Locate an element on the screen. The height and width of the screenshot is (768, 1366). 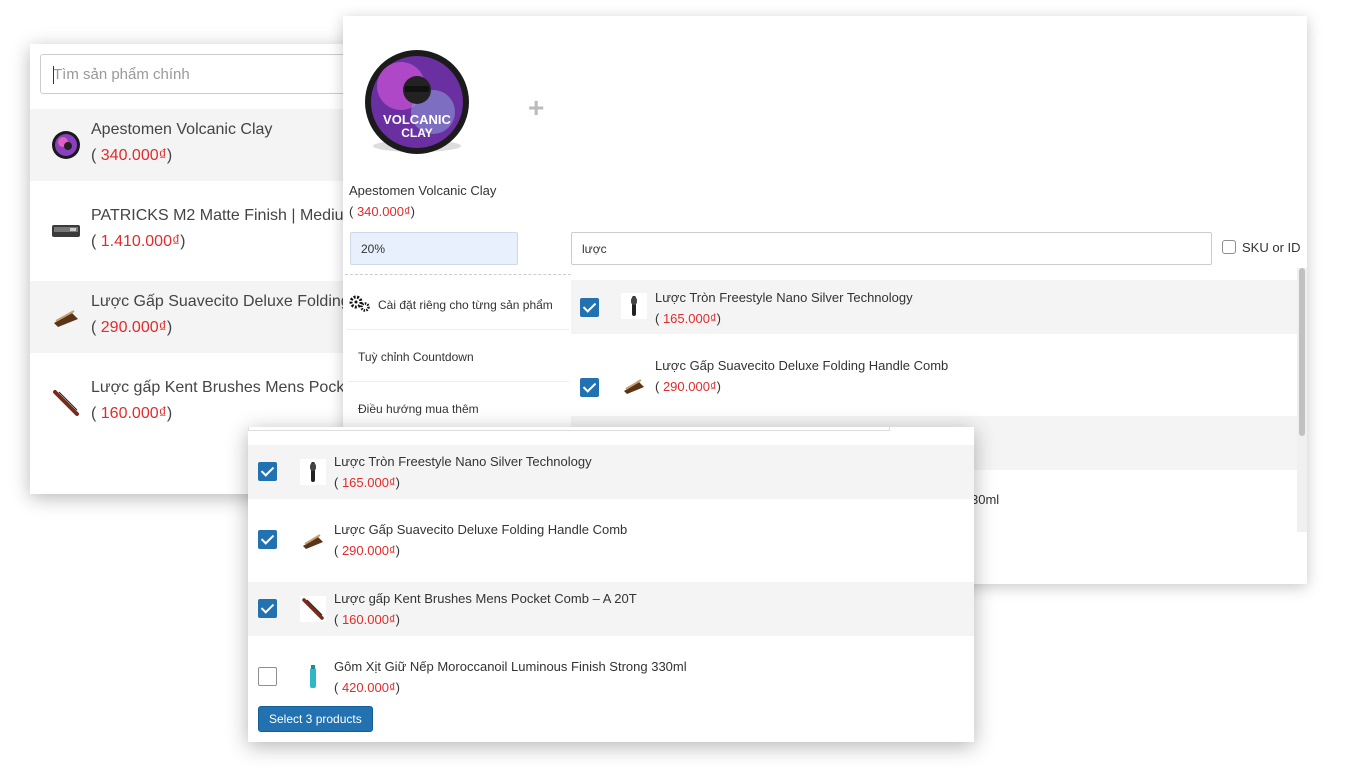
scrollbar is located at coordinates (1302, 400).